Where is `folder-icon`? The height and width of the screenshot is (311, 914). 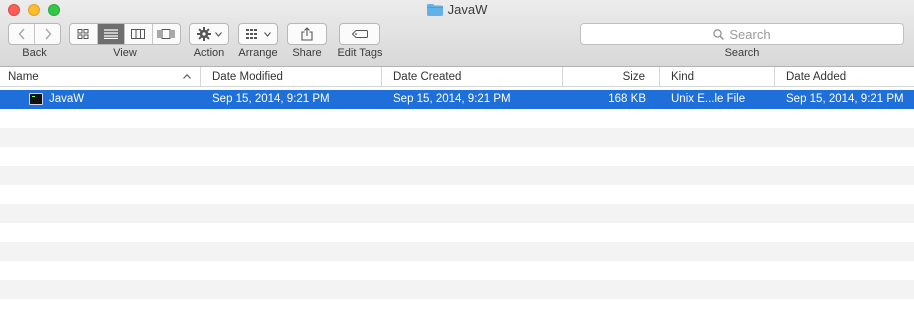
folder-icon is located at coordinates (434, 9).